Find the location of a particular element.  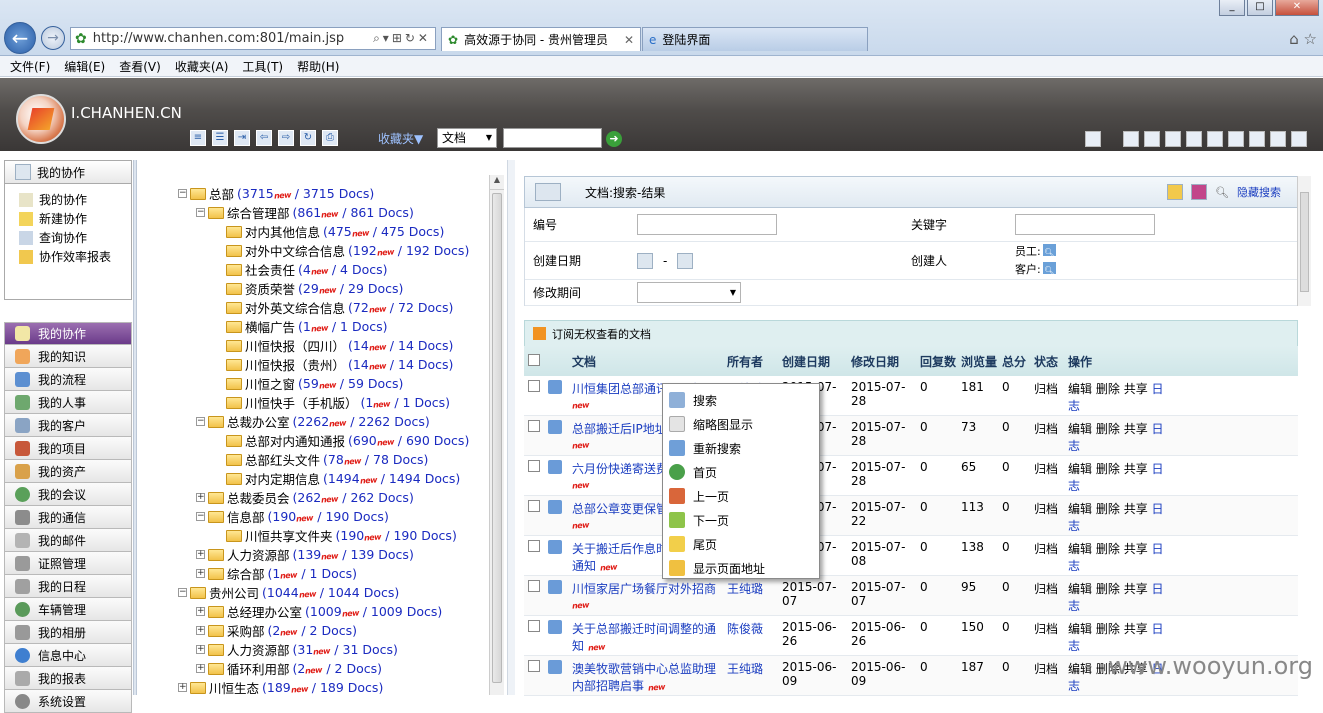

col-owner: 所有者 is located at coordinates (754, 361).